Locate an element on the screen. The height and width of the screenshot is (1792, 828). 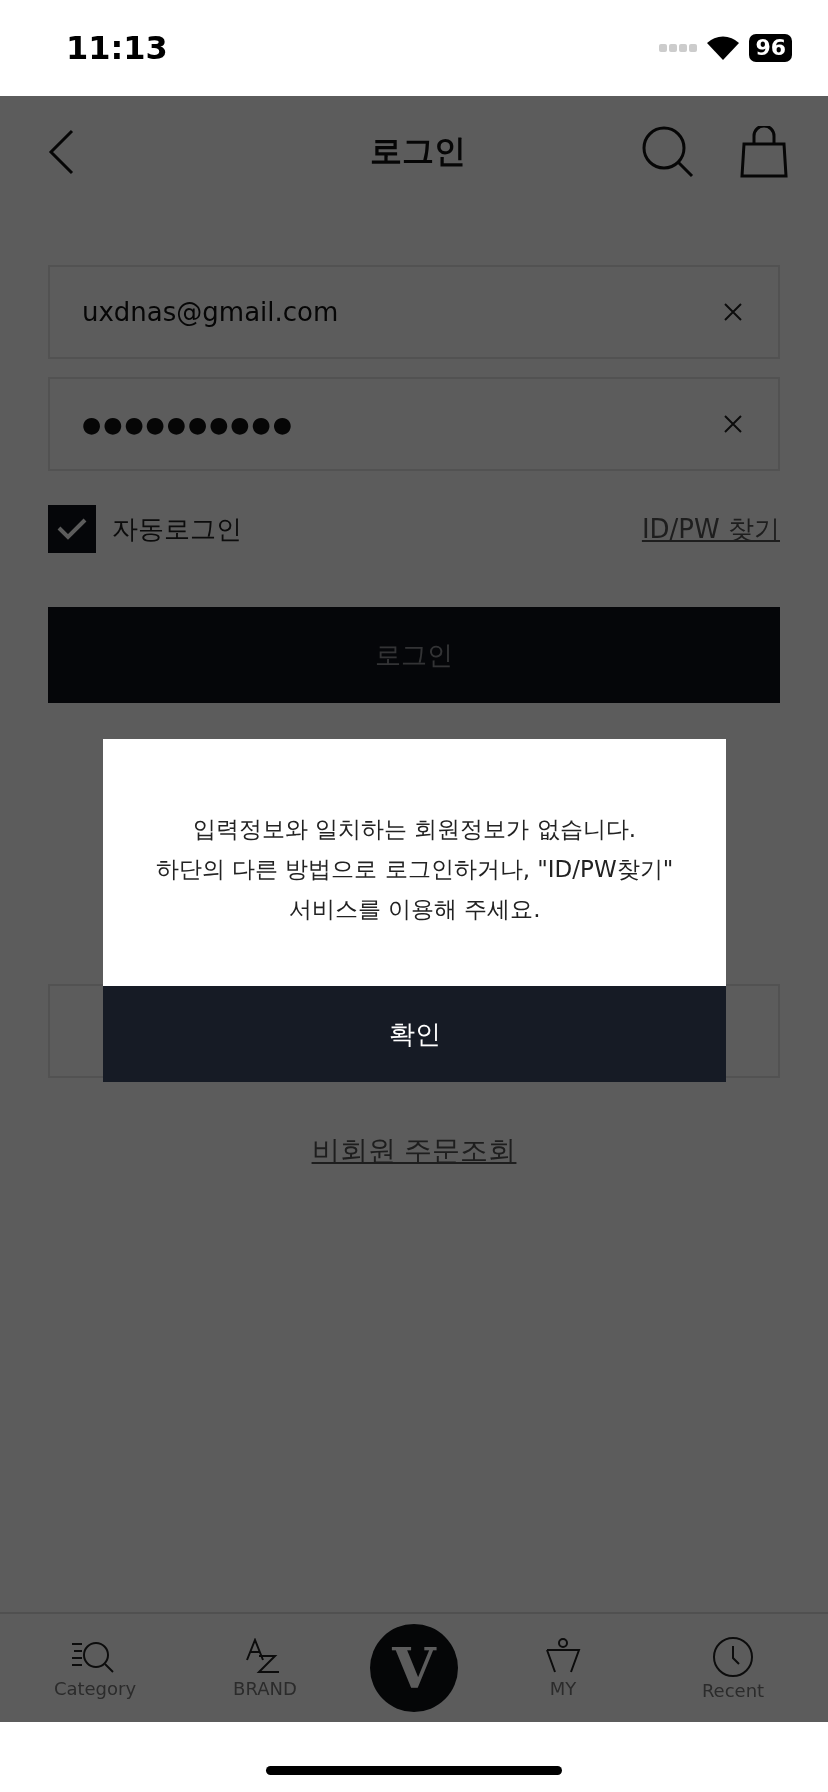
signal-icon is located at coordinates (678, 48).